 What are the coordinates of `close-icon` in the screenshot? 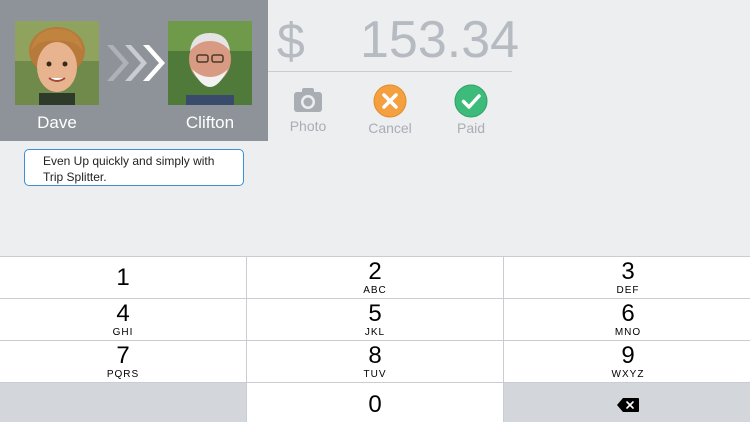 It's located at (390, 101).